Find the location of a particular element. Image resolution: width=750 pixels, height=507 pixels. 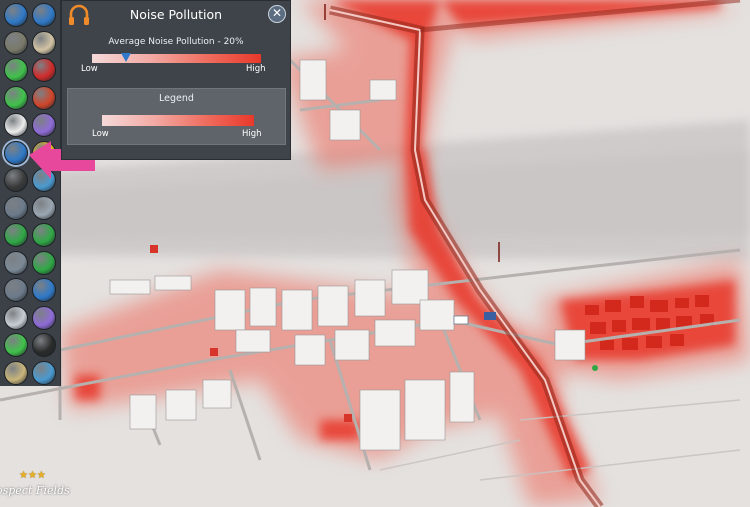

education-button is located at coordinates (44, 125).